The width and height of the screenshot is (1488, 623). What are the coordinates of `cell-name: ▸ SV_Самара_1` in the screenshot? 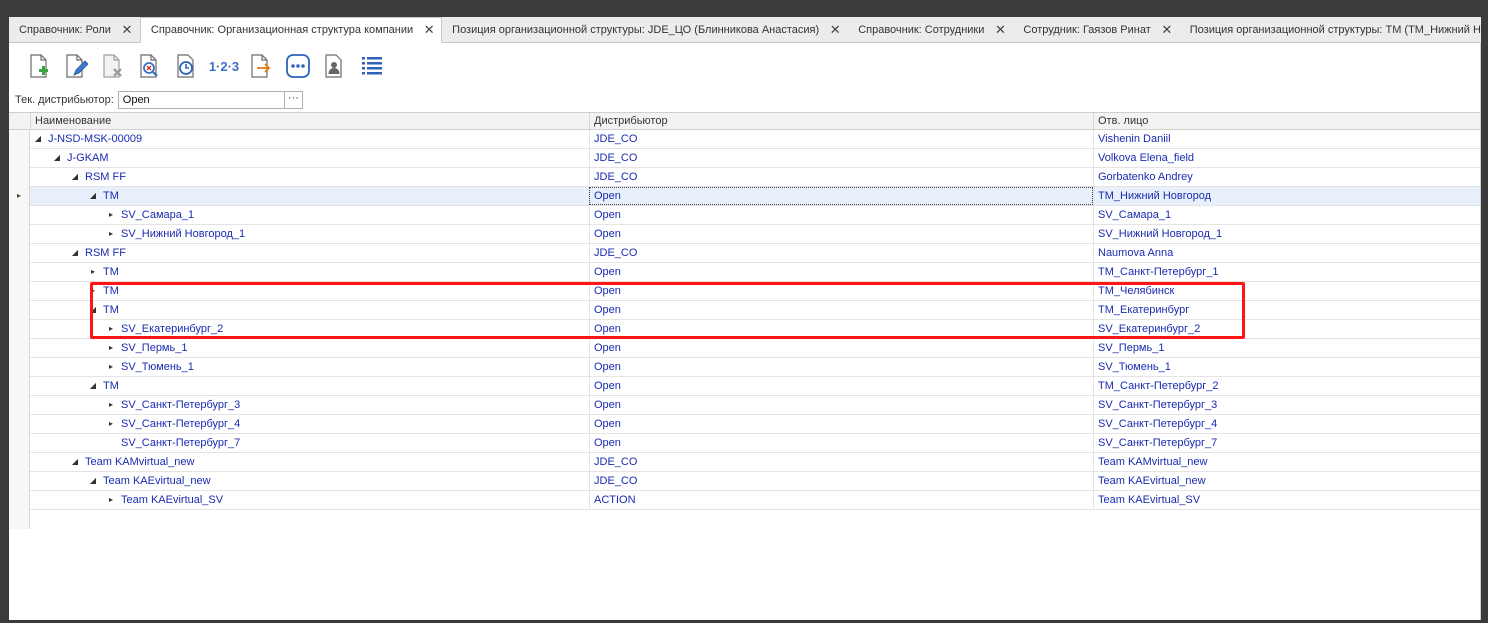 It's located at (309, 215).